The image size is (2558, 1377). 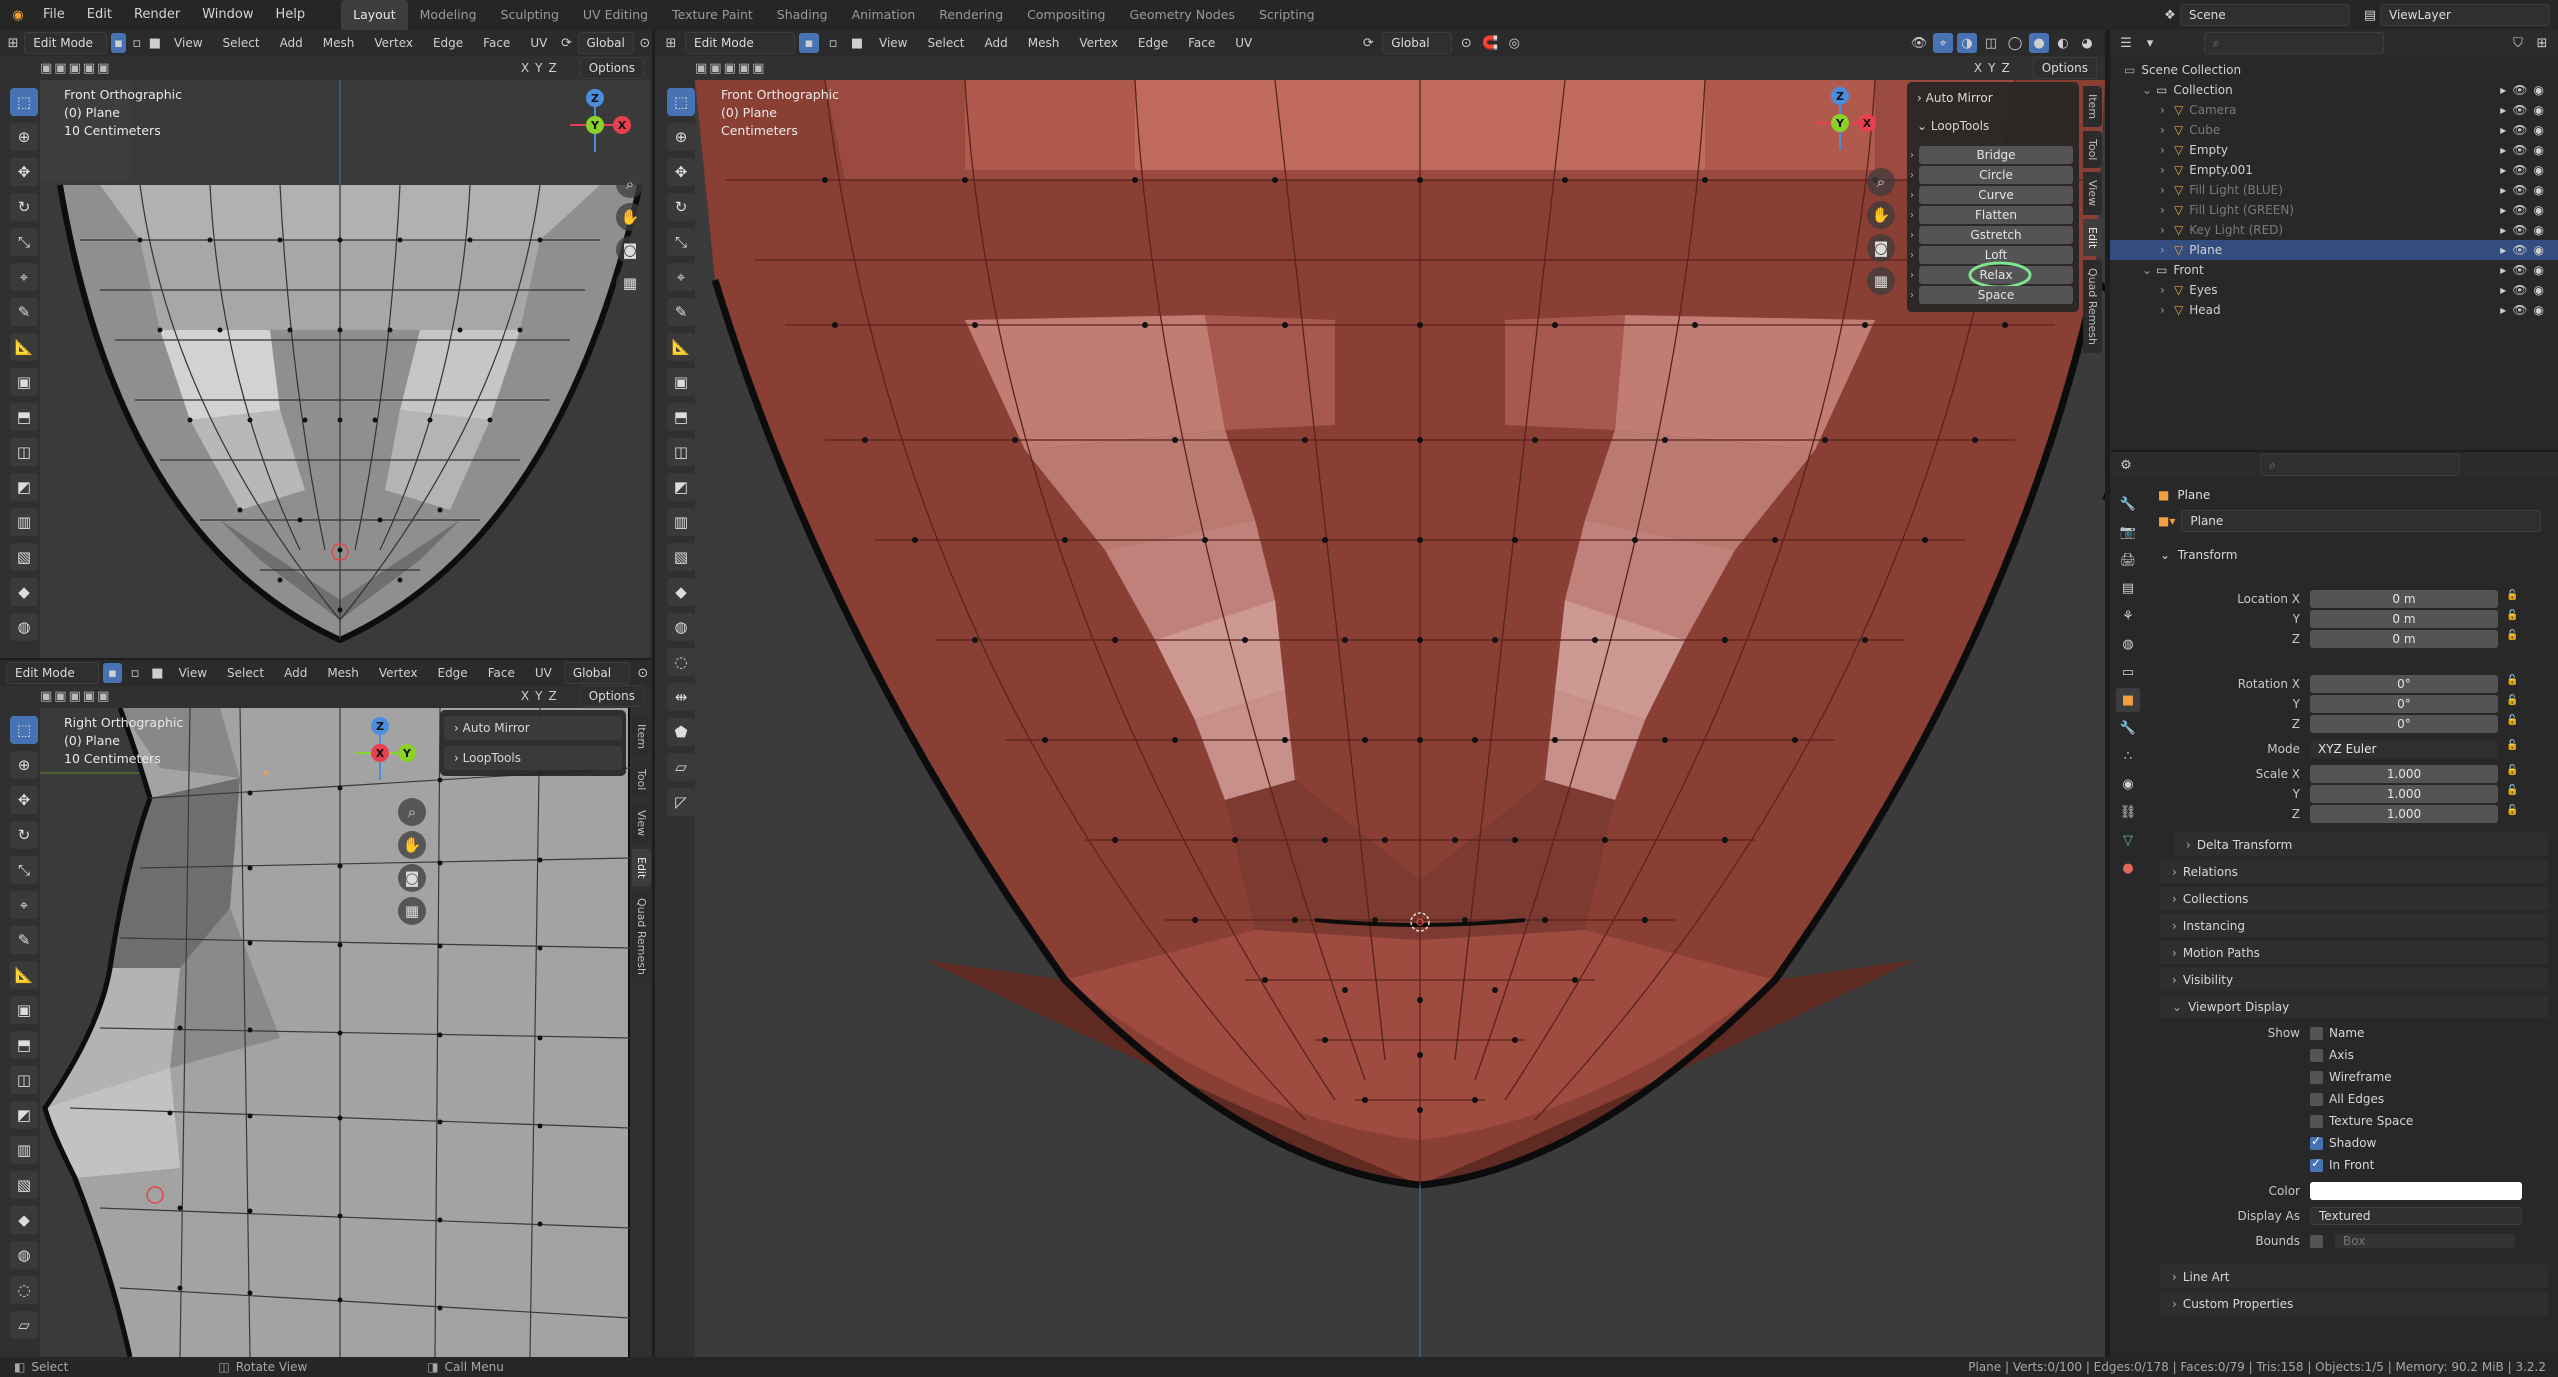 What do you see at coordinates (24, 277) in the screenshot?
I see `transform-tool-icon: ⌖` at bounding box center [24, 277].